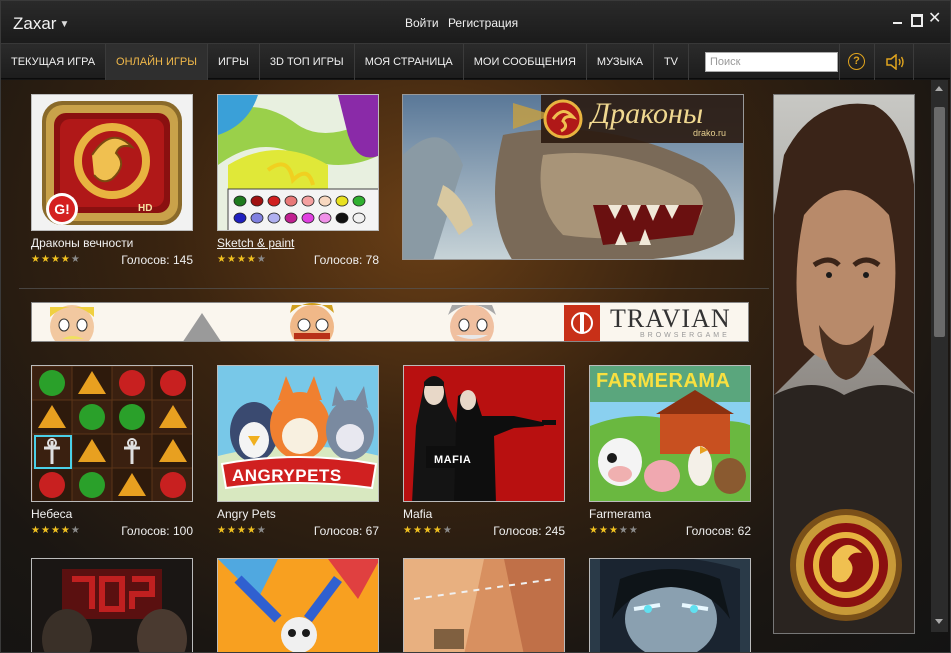 This screenshot has width=951, height=653. Describe the element at coordinates (483, 23) in the screenshot. I see `register-link: Регистрация` at that location.